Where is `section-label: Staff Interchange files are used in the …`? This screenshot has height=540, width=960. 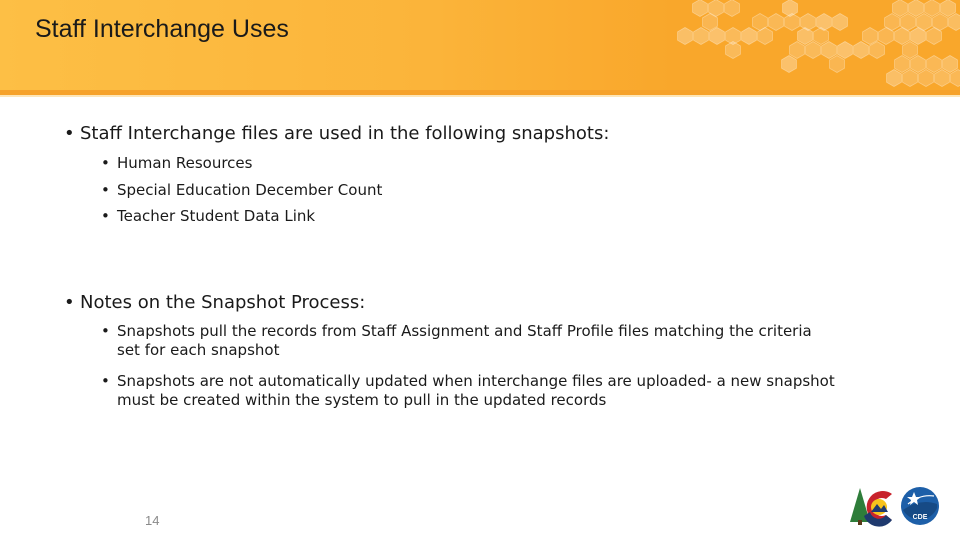 section-label: Staff Interchange files are used in the … is located at coordinates (345, 133).